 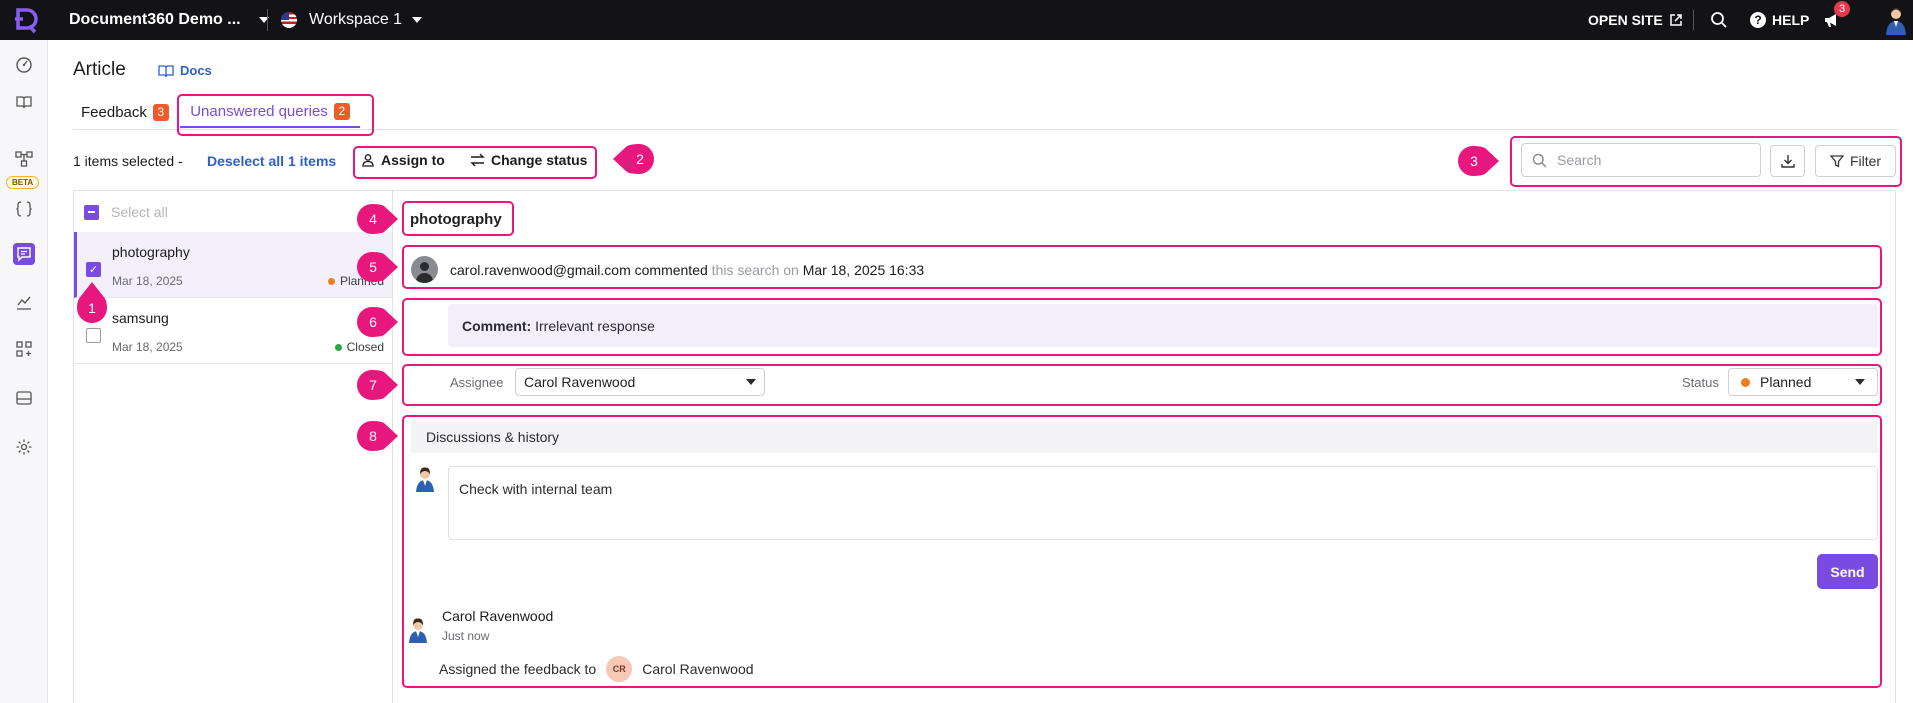 I want to click on callout-marker-1: 1, so click(x=92, y=304).